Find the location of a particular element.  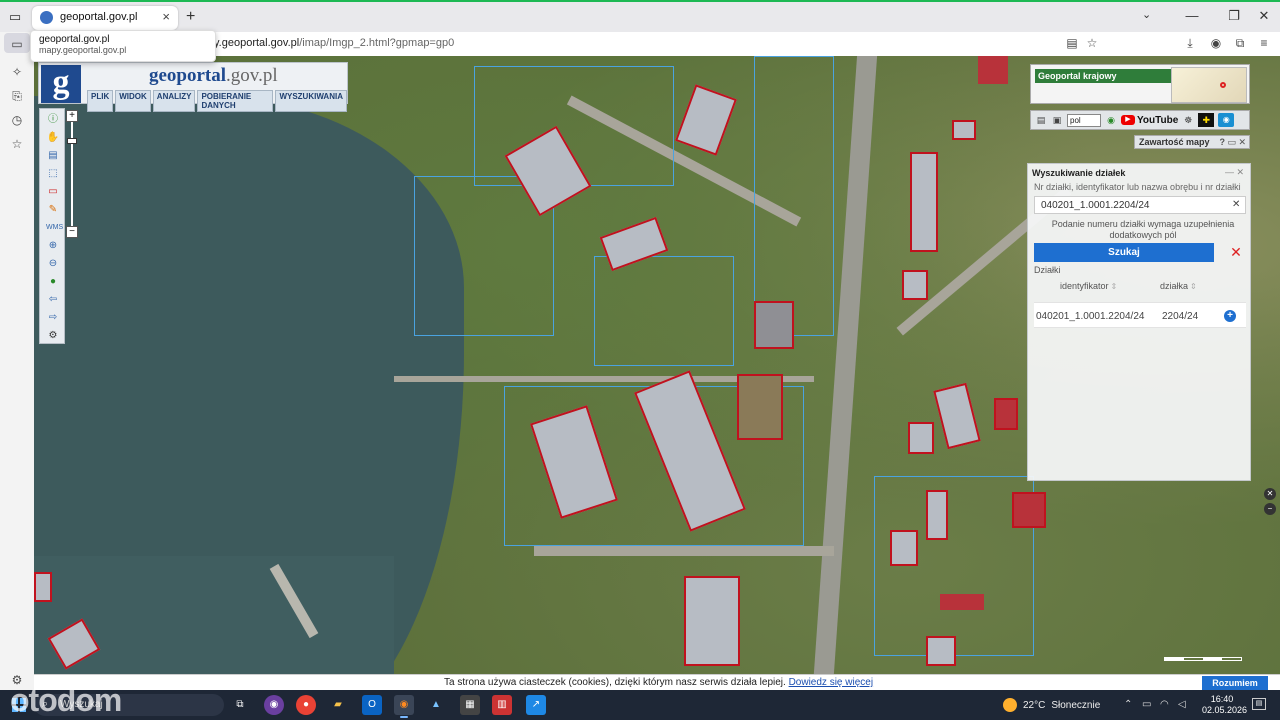

menu-wyszukiwania: WYSZUKIWANIA is located at coordinates (311, 101).